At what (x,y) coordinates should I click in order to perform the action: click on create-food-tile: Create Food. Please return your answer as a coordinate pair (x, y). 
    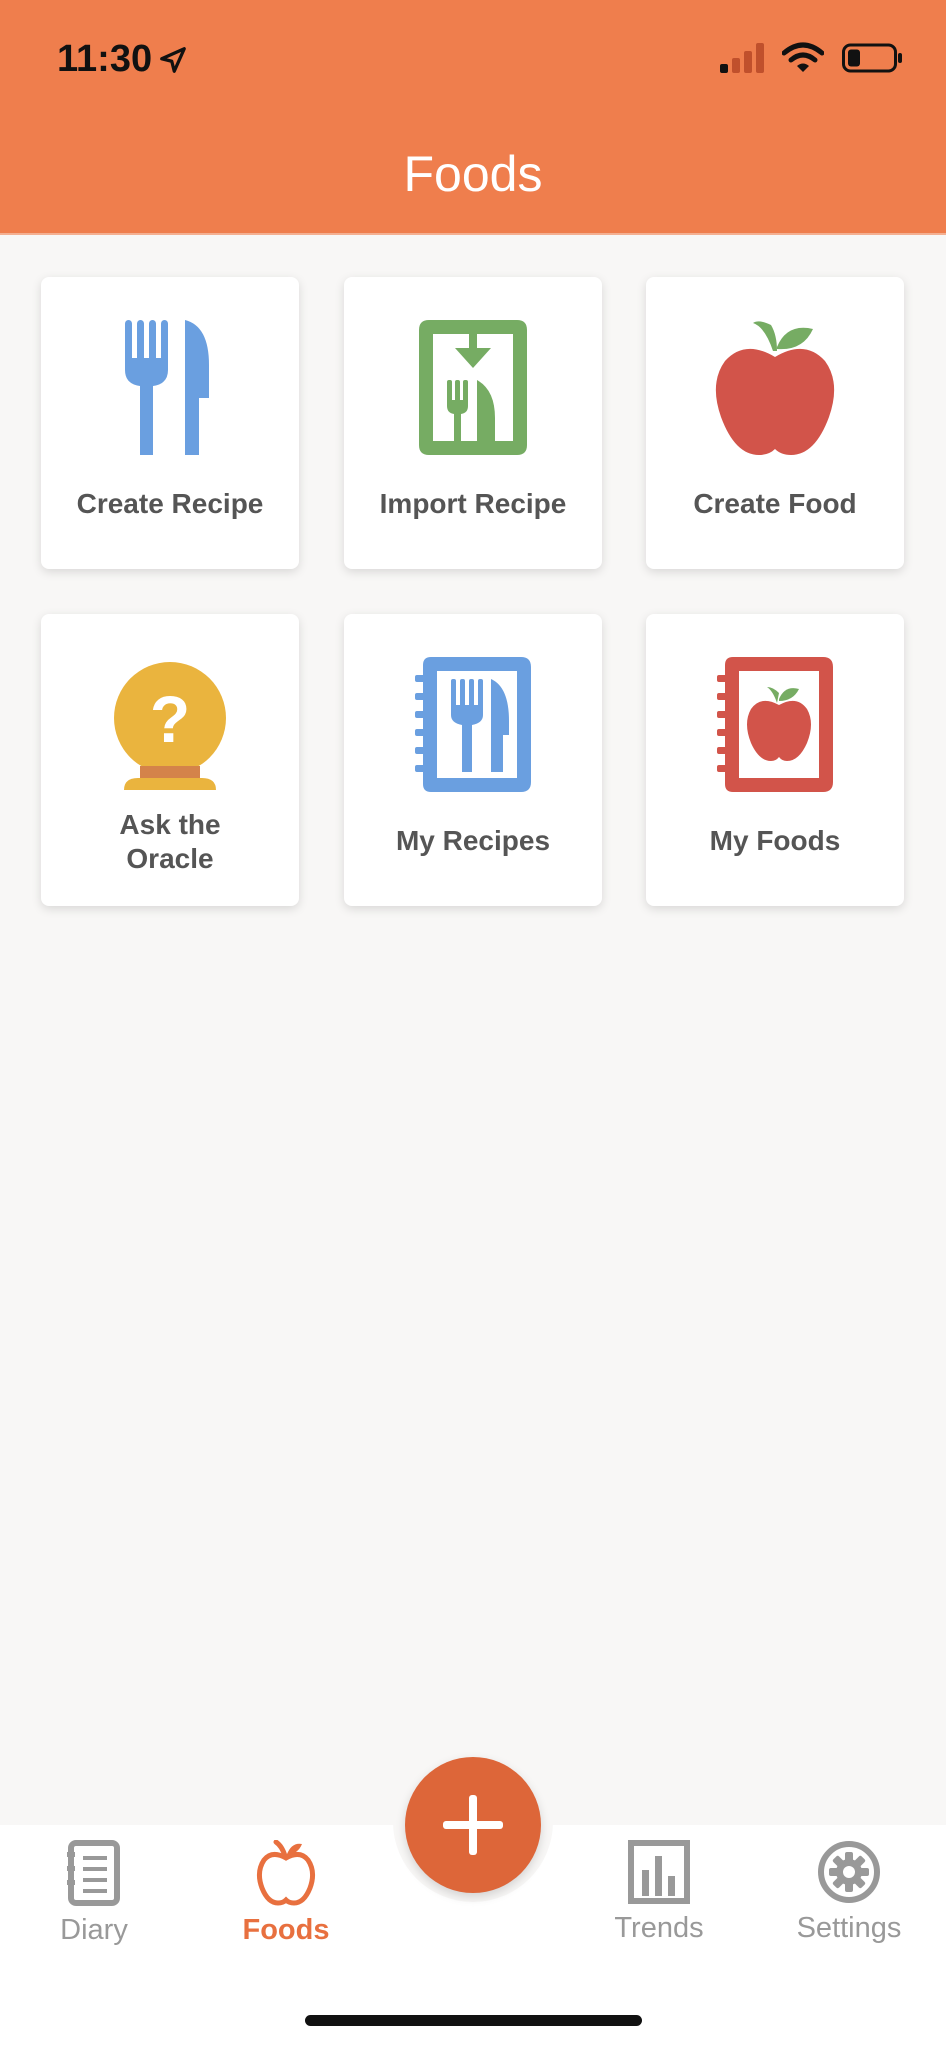
    Looking at the image, I should click on (775, 423).